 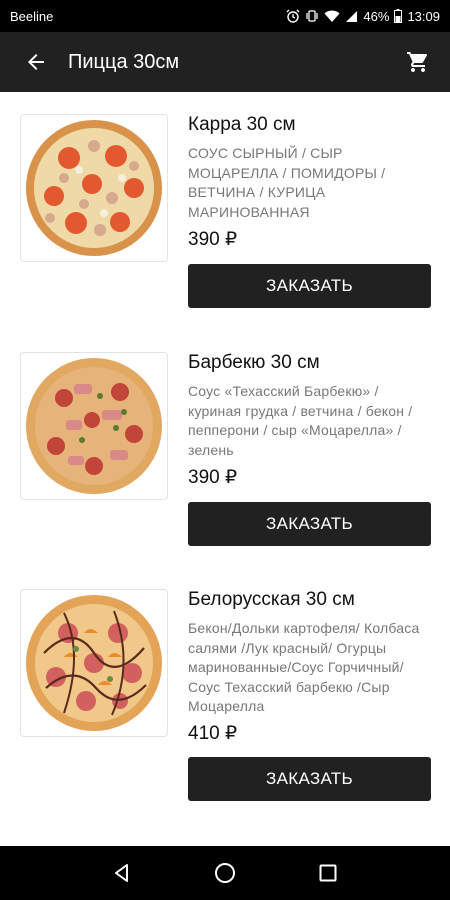 I want to click on carrier-label: Beeline, so click(x=32, y=16).